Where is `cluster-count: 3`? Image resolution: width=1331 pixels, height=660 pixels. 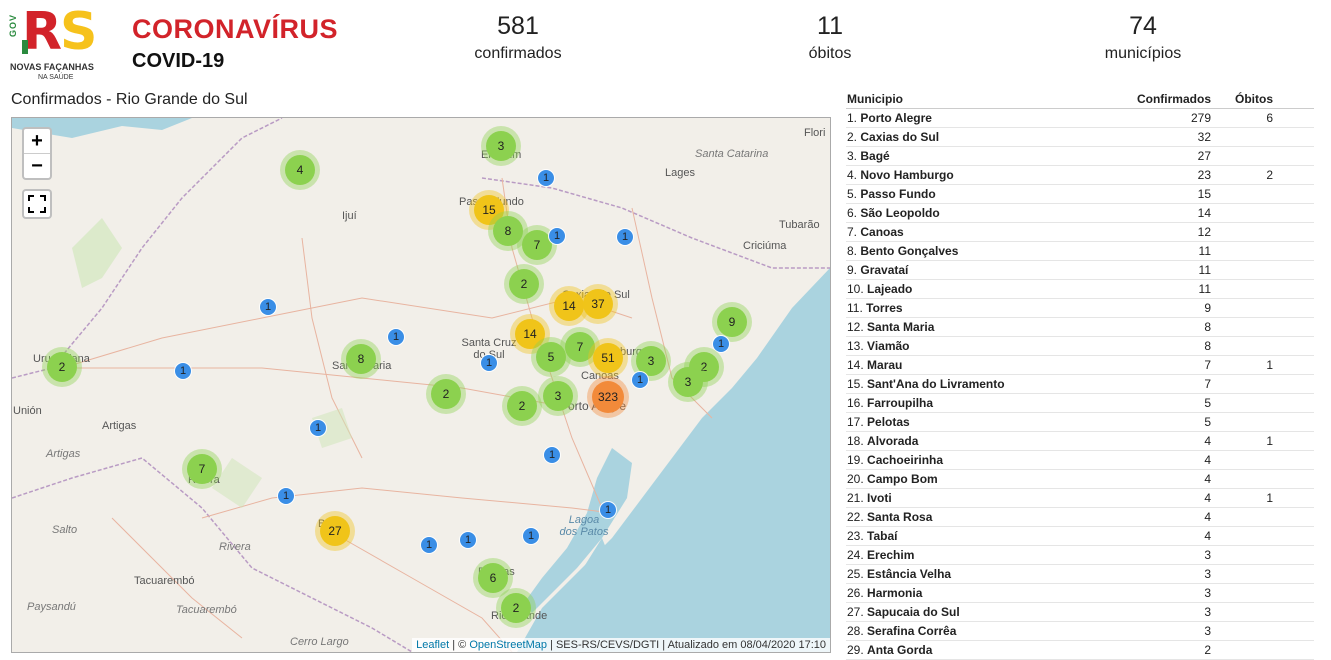 cluster-count: 3 is located at coordinates (558, 396).